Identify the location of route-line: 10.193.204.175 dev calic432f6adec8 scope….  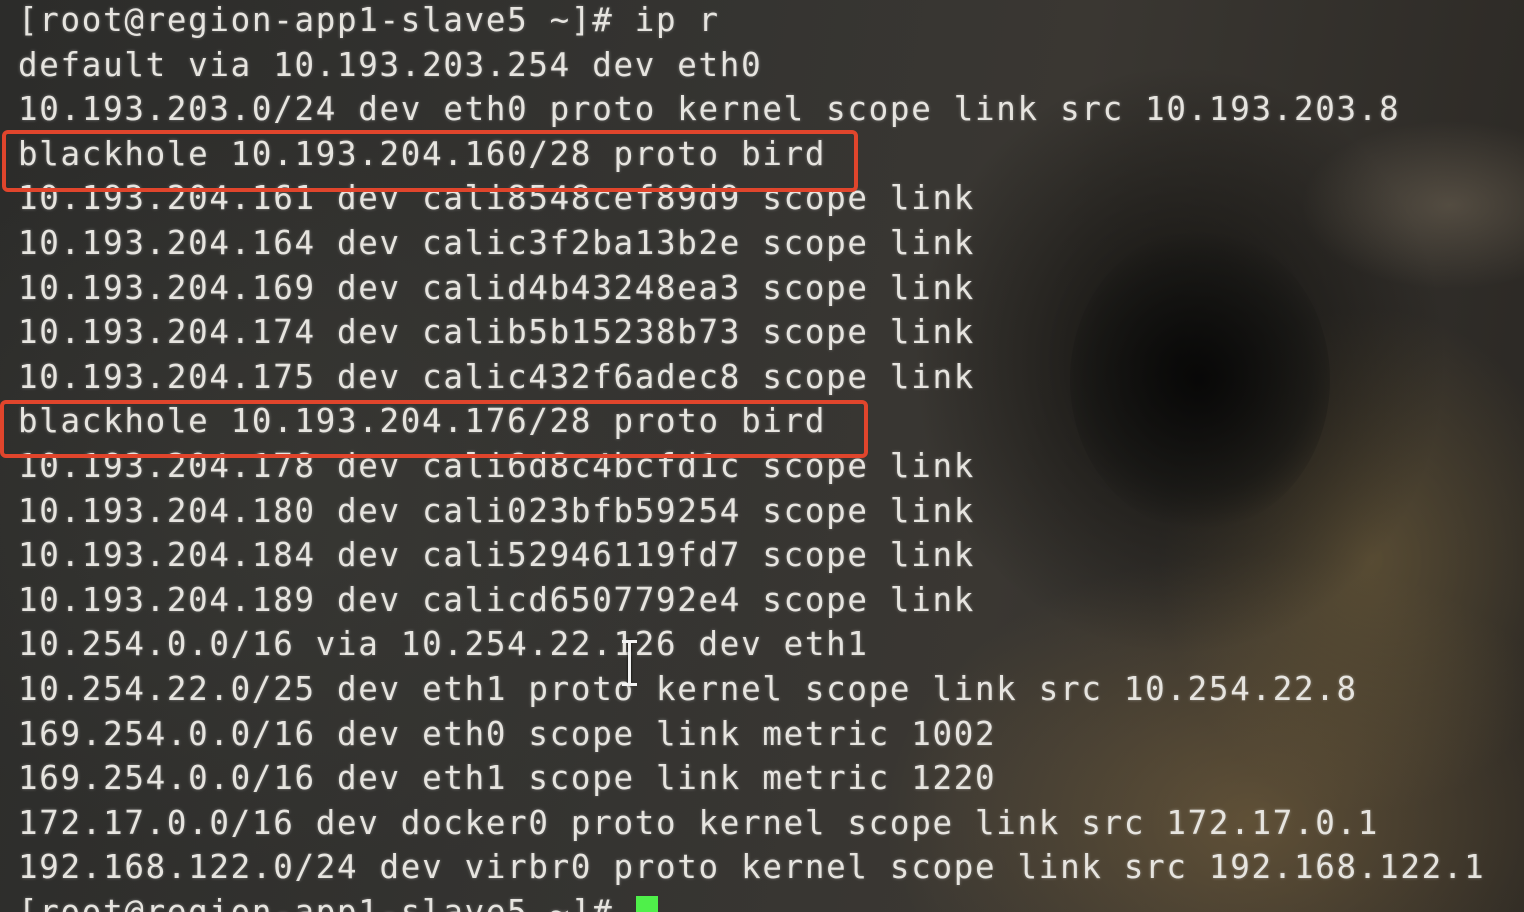
(496, 376).